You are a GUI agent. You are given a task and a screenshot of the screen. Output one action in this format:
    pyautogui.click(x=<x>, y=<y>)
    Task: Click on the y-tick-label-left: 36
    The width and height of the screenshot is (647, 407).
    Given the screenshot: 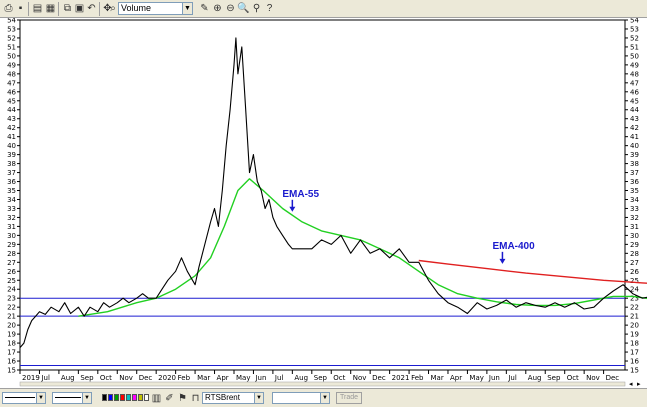 What is the action you would take?
    pyautogui.click(x=11, y=182)
    